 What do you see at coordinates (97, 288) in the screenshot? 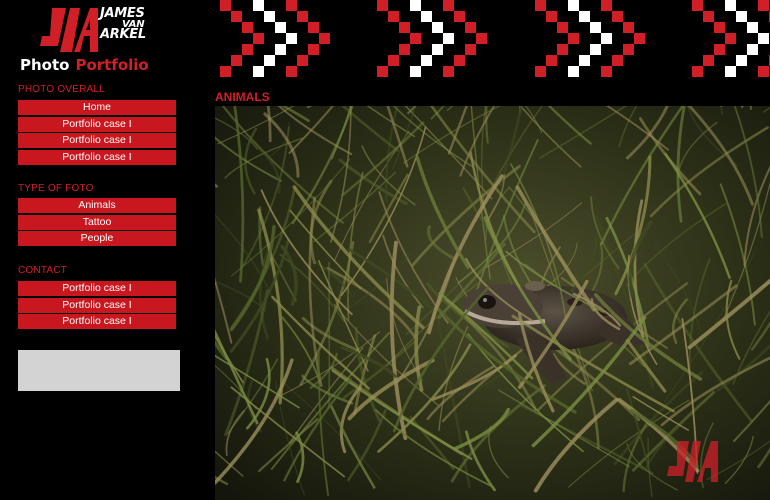
I see `nav-item-contact-1: Portfolio case I` at bounding box center [97, 288].